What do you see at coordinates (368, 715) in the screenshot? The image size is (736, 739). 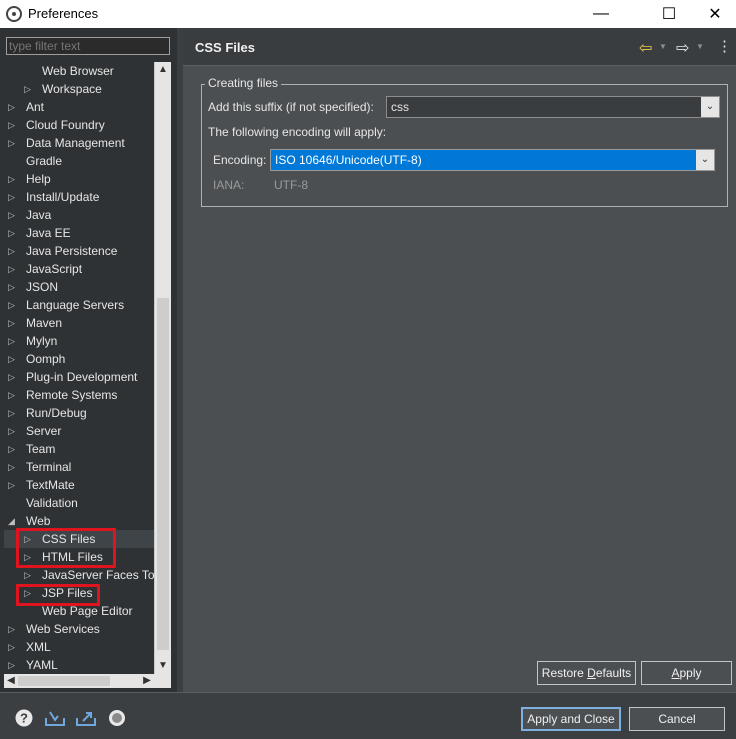 I see `dialog-footer: ? Apply and Close Cancel` at bounding box center [368, 715].